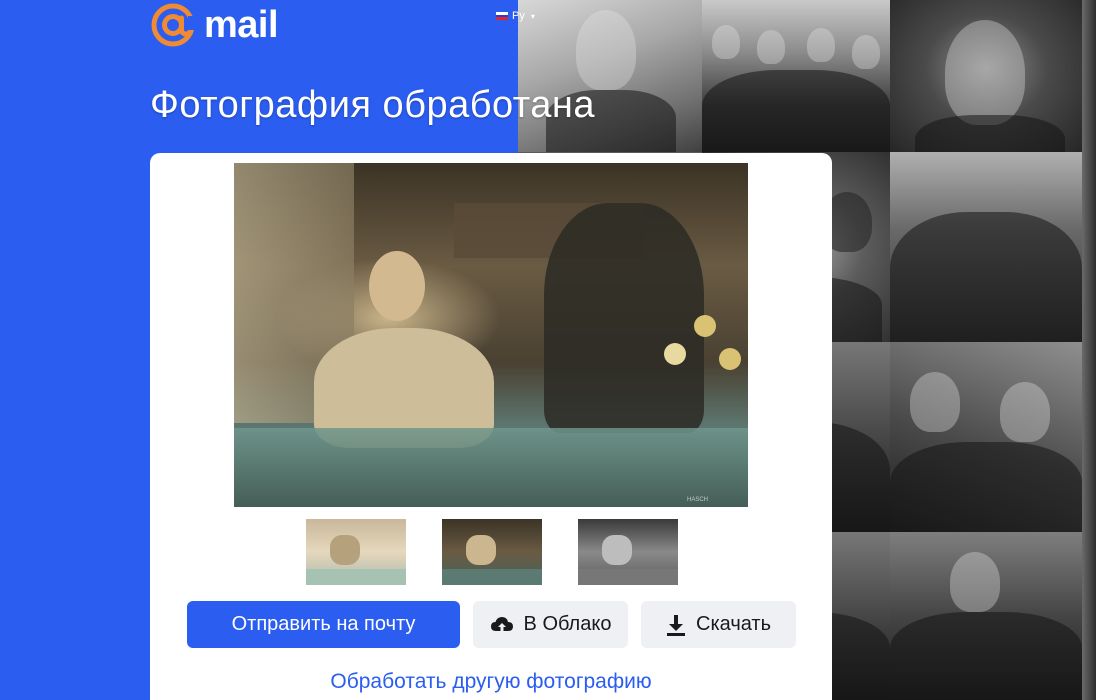 This screenshot has height=700, width=1096. I want to click on send-email-label: Отправить на почту, so click(323, 624).